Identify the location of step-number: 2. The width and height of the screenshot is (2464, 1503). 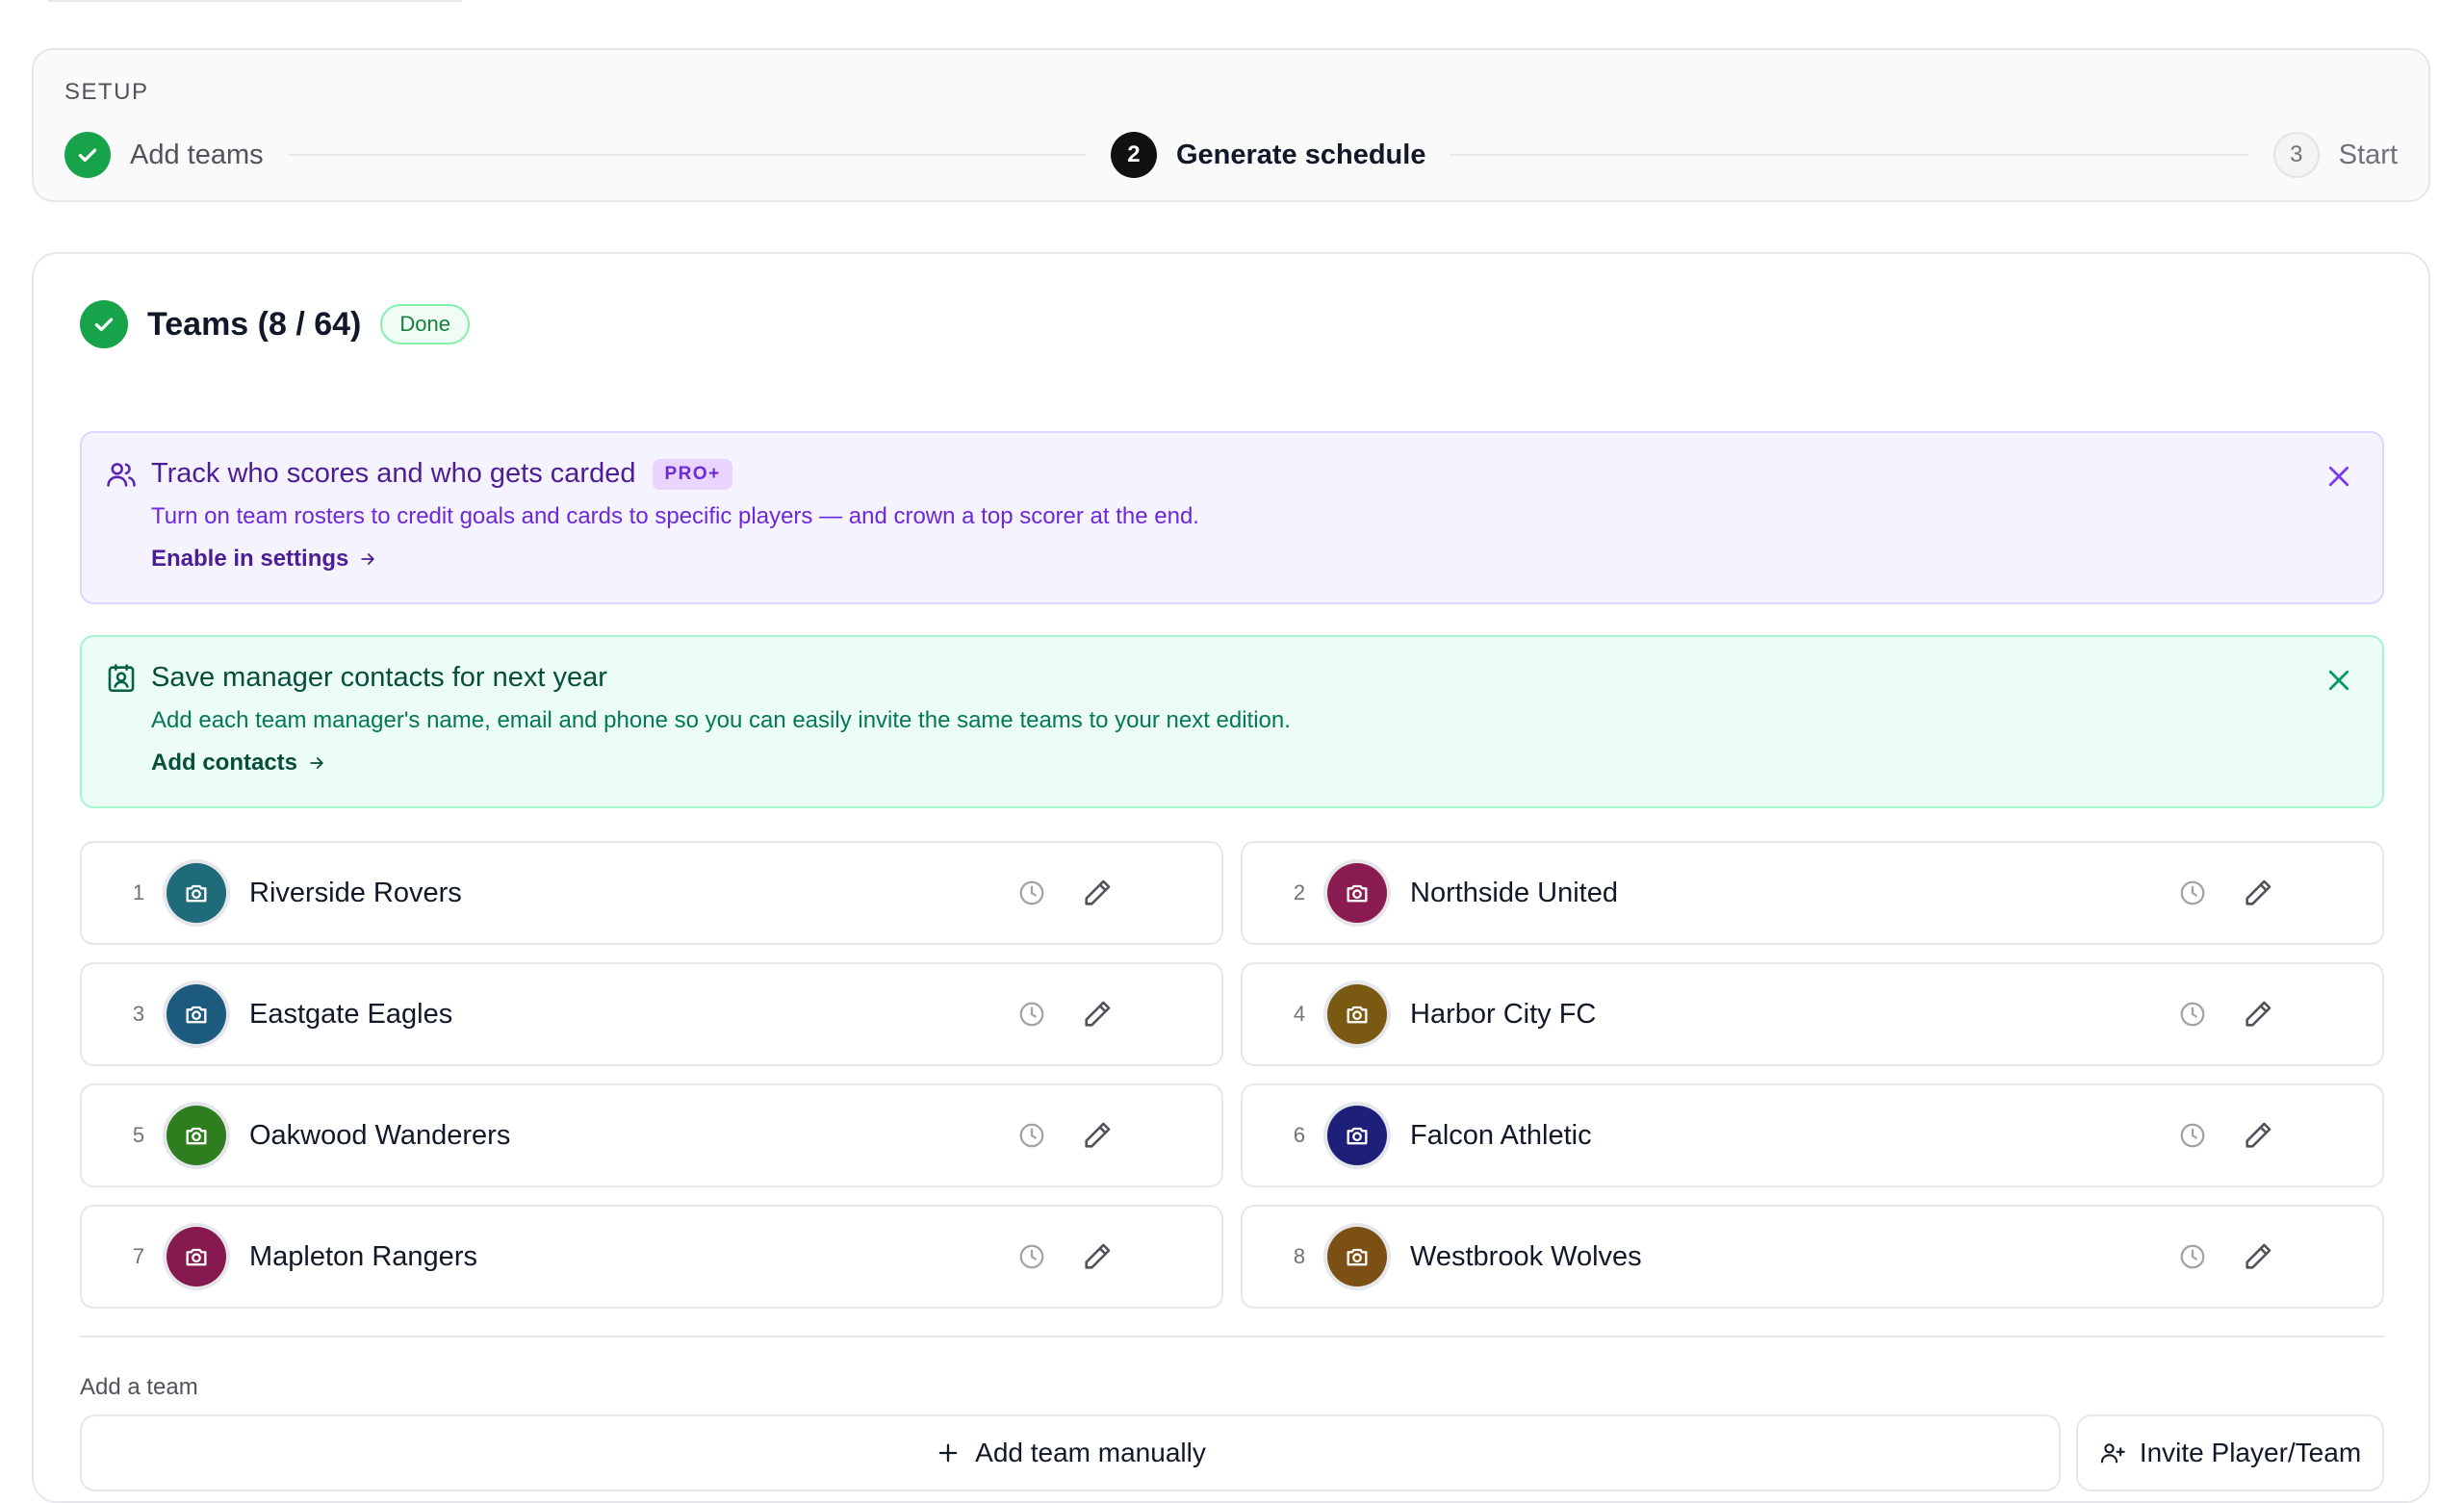
(1133, 155).